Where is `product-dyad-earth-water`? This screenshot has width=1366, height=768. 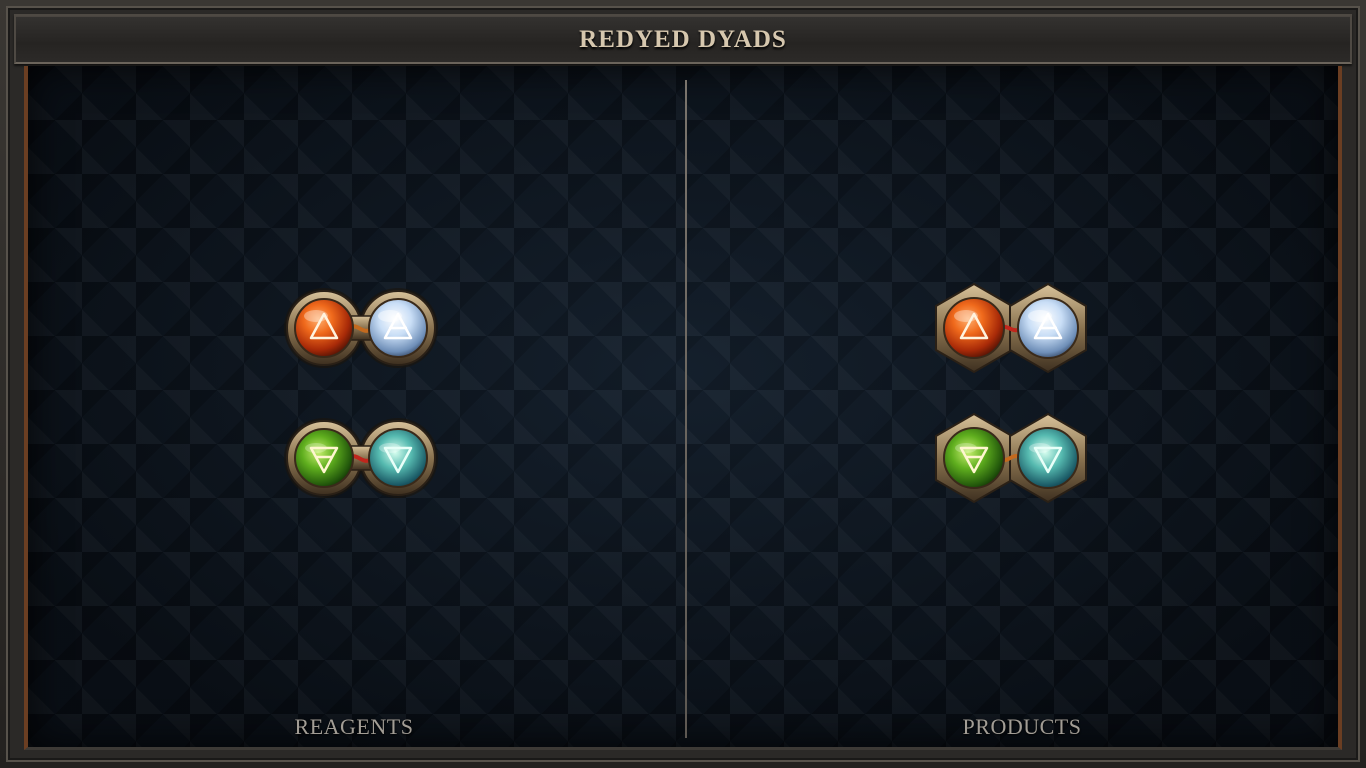
product-dyad-earth-water is located at coordinates (1011, 458).